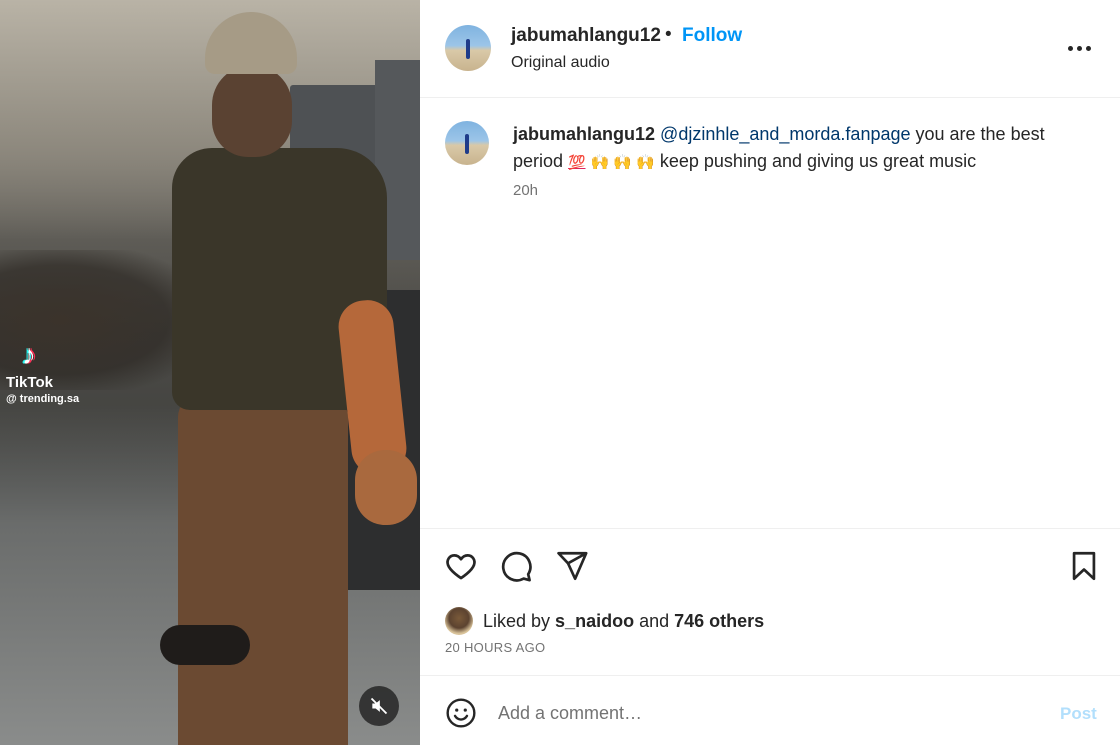 This screenshot has width=1120, height=745. I want to click on liker-avatar, so click(459, 621).